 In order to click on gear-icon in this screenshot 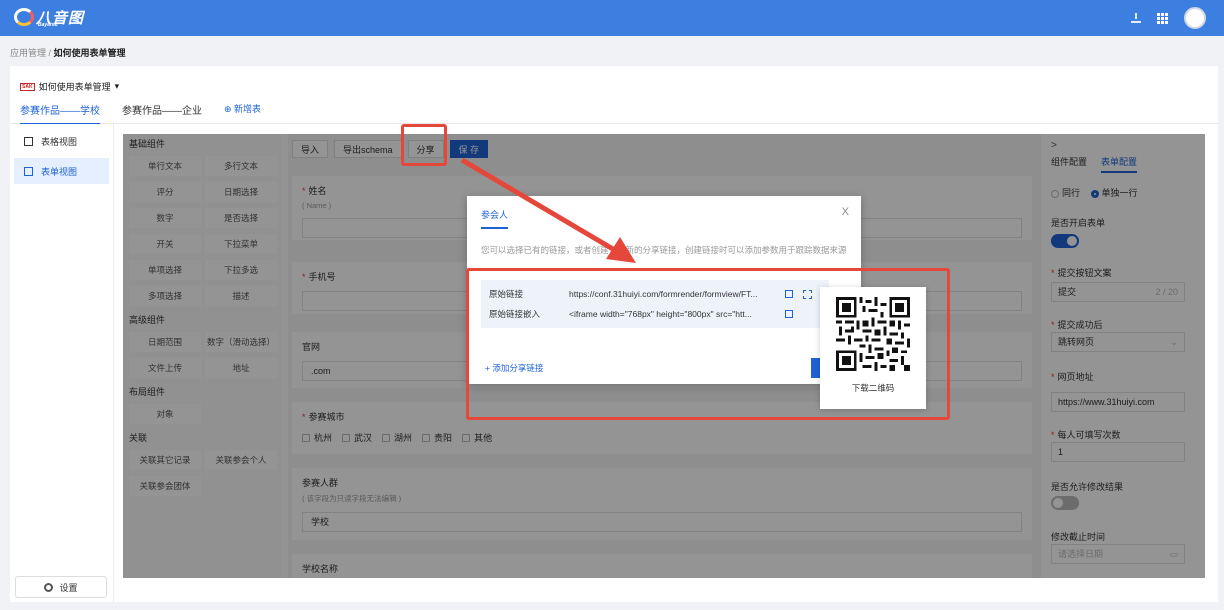, I will do `click(49, 587)`.